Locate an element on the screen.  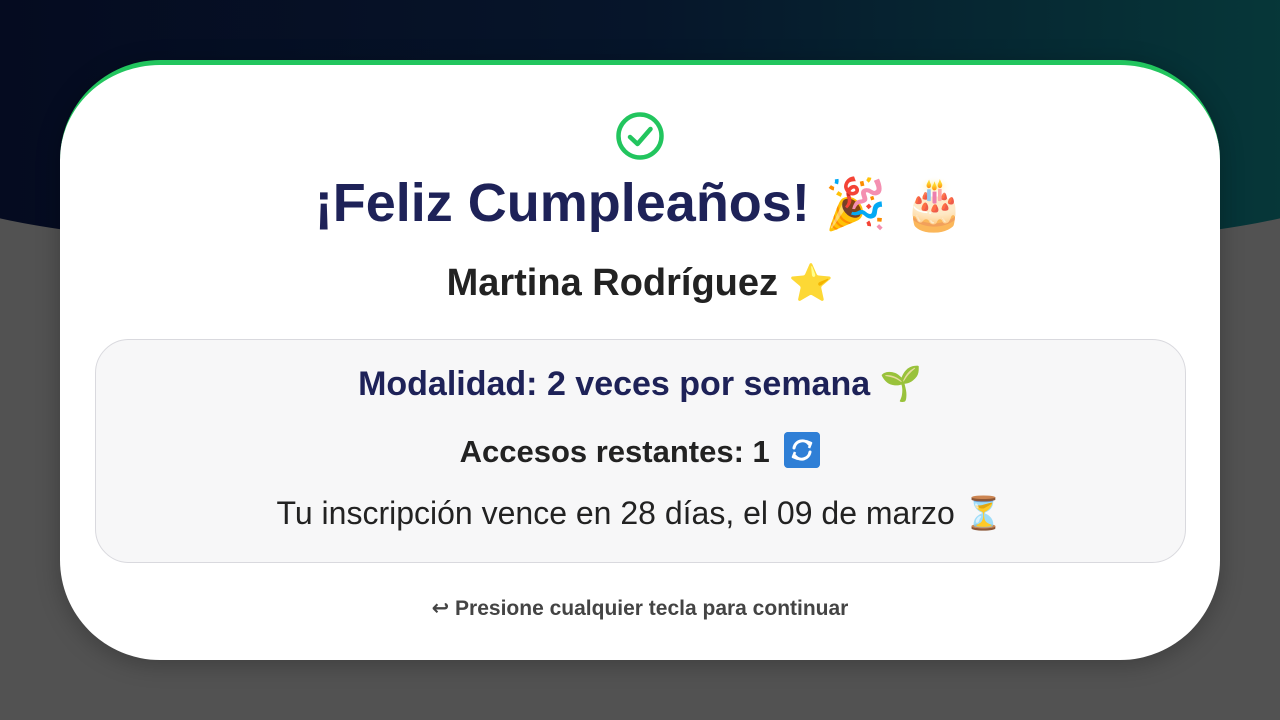
page-title: ¡Feliz Cumpleaños! 🎉 🎂 is located at coordinates (640, 203).